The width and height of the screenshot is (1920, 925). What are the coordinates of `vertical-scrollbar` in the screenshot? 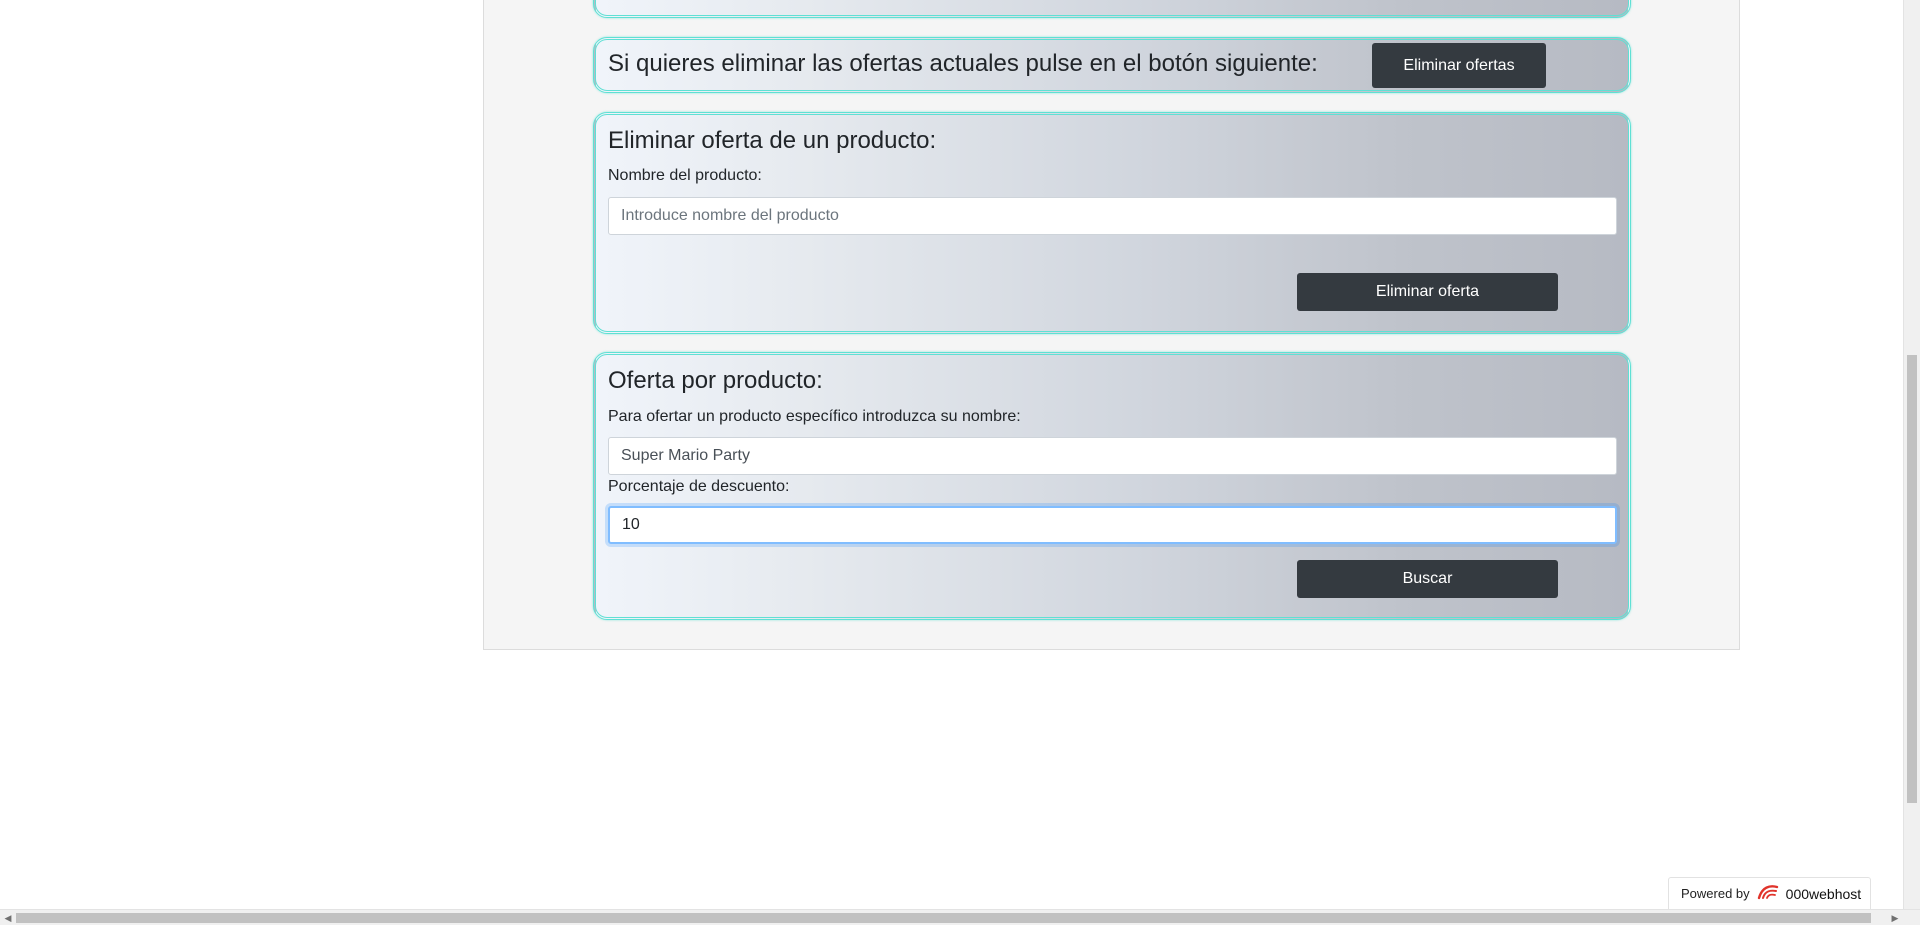 It's located at (1911, 454).